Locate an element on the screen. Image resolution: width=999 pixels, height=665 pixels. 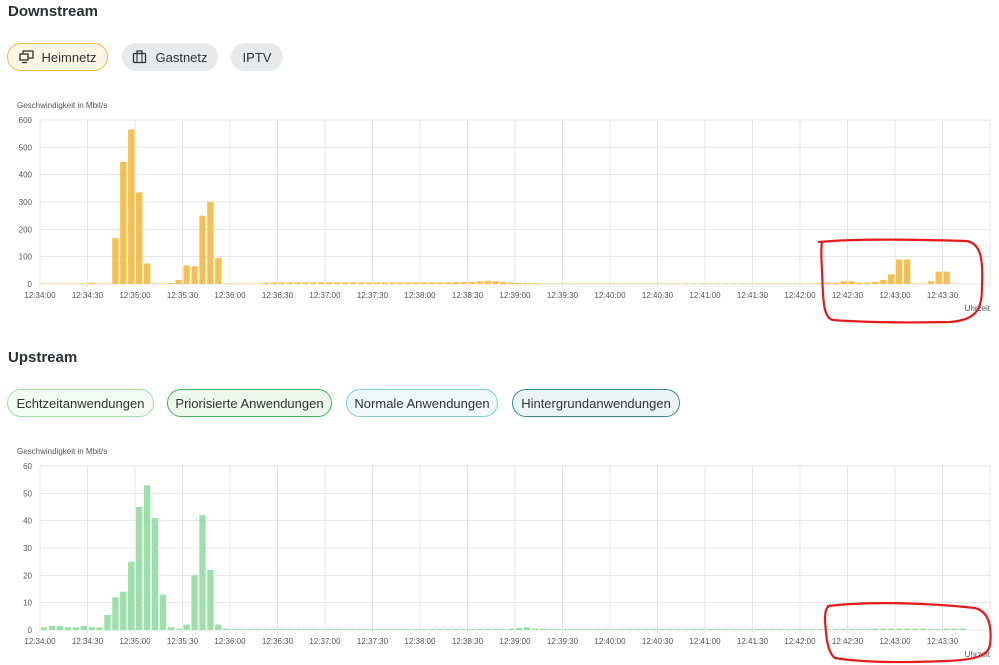
tab-echtzeitanwendungen: Echtzeitanwendungen is located at coordinates (80, 403).